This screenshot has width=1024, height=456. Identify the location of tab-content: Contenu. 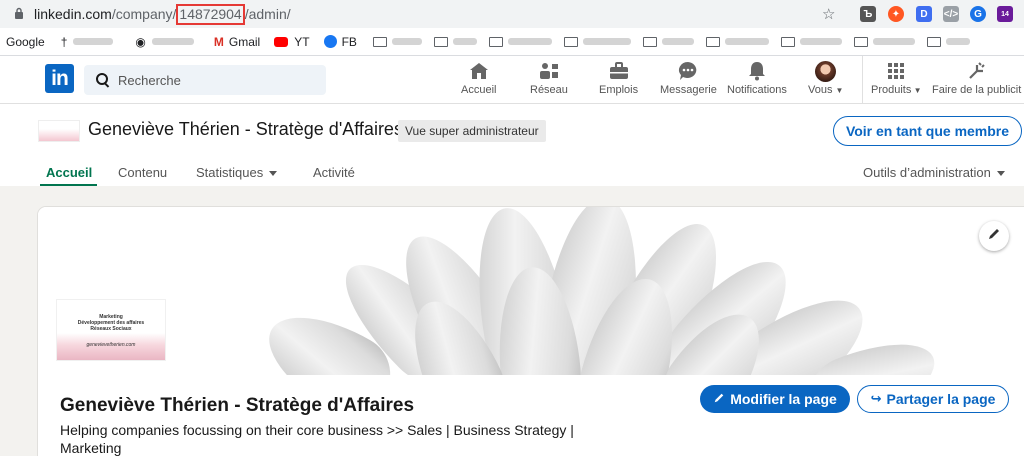
(142, 172).